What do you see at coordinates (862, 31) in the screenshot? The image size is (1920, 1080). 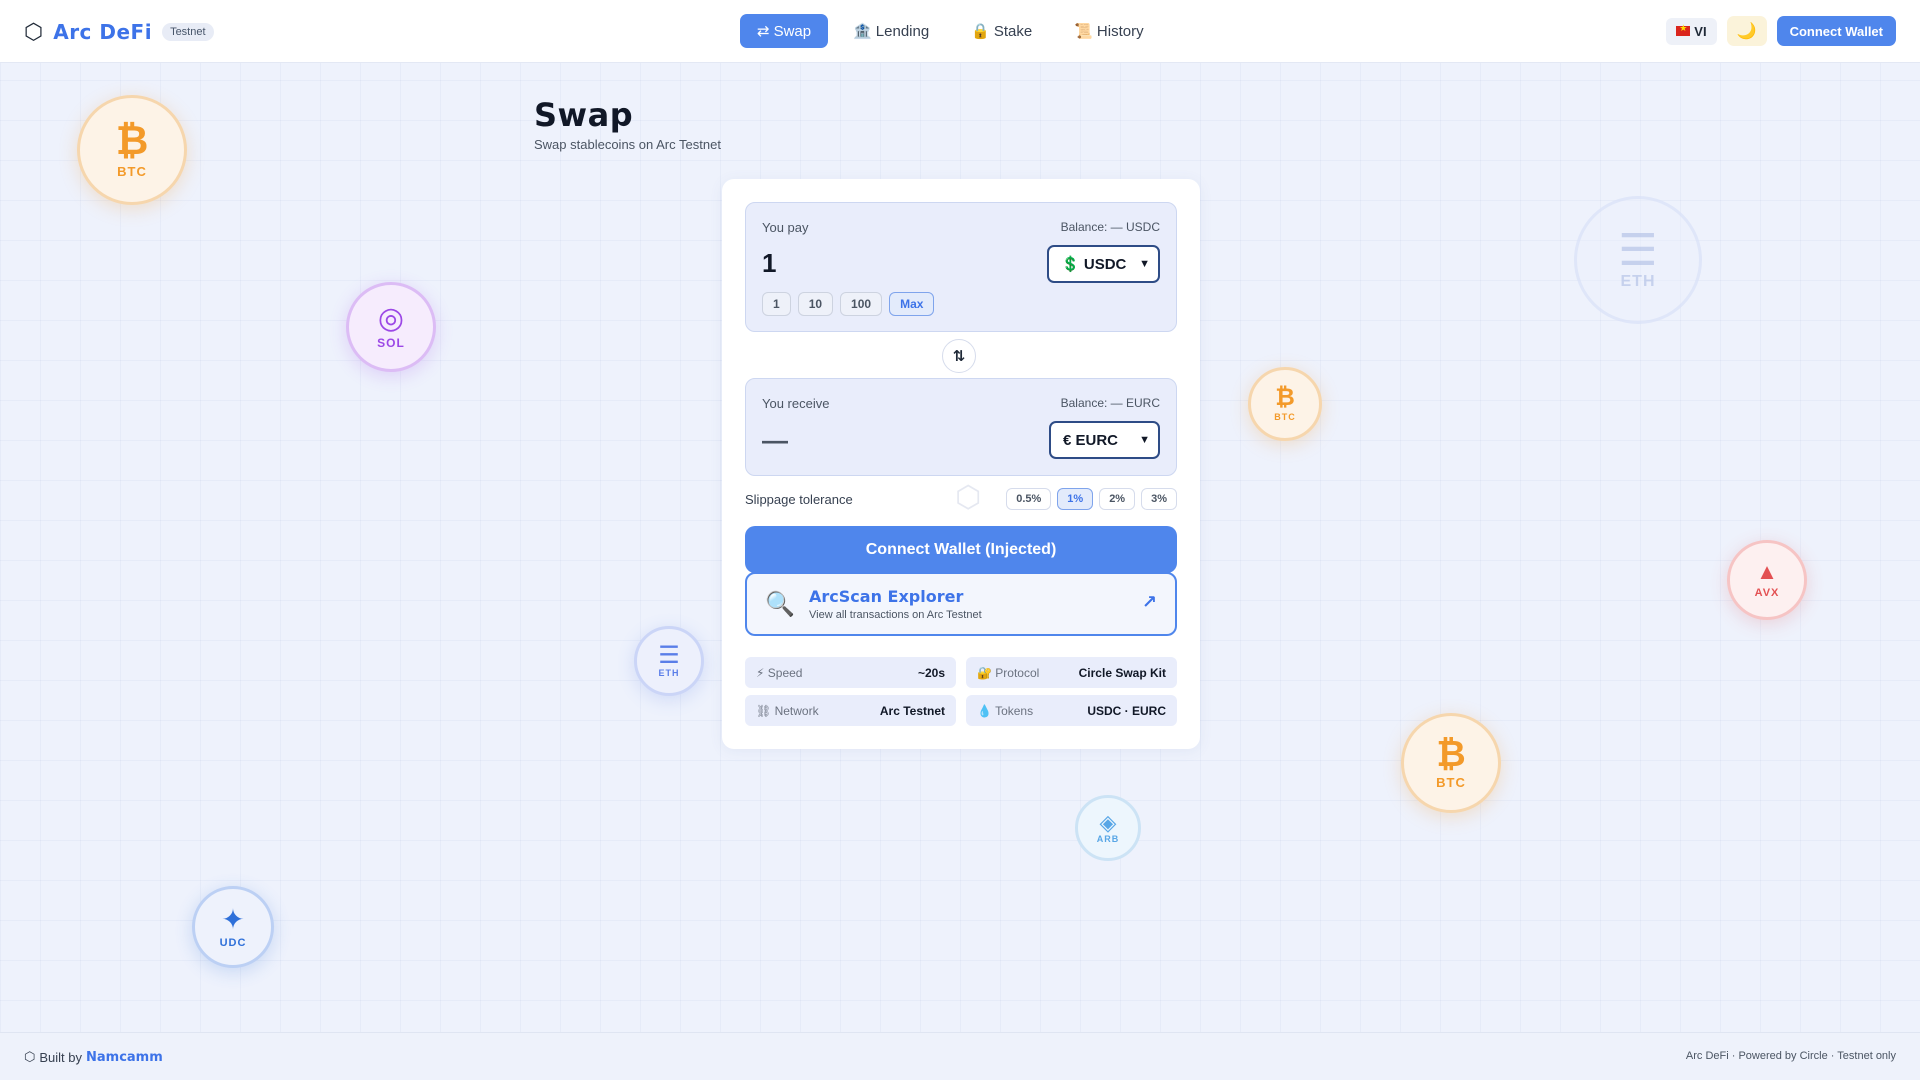 I see `bank-icon: 🏦` at bounding box center [862, 31].